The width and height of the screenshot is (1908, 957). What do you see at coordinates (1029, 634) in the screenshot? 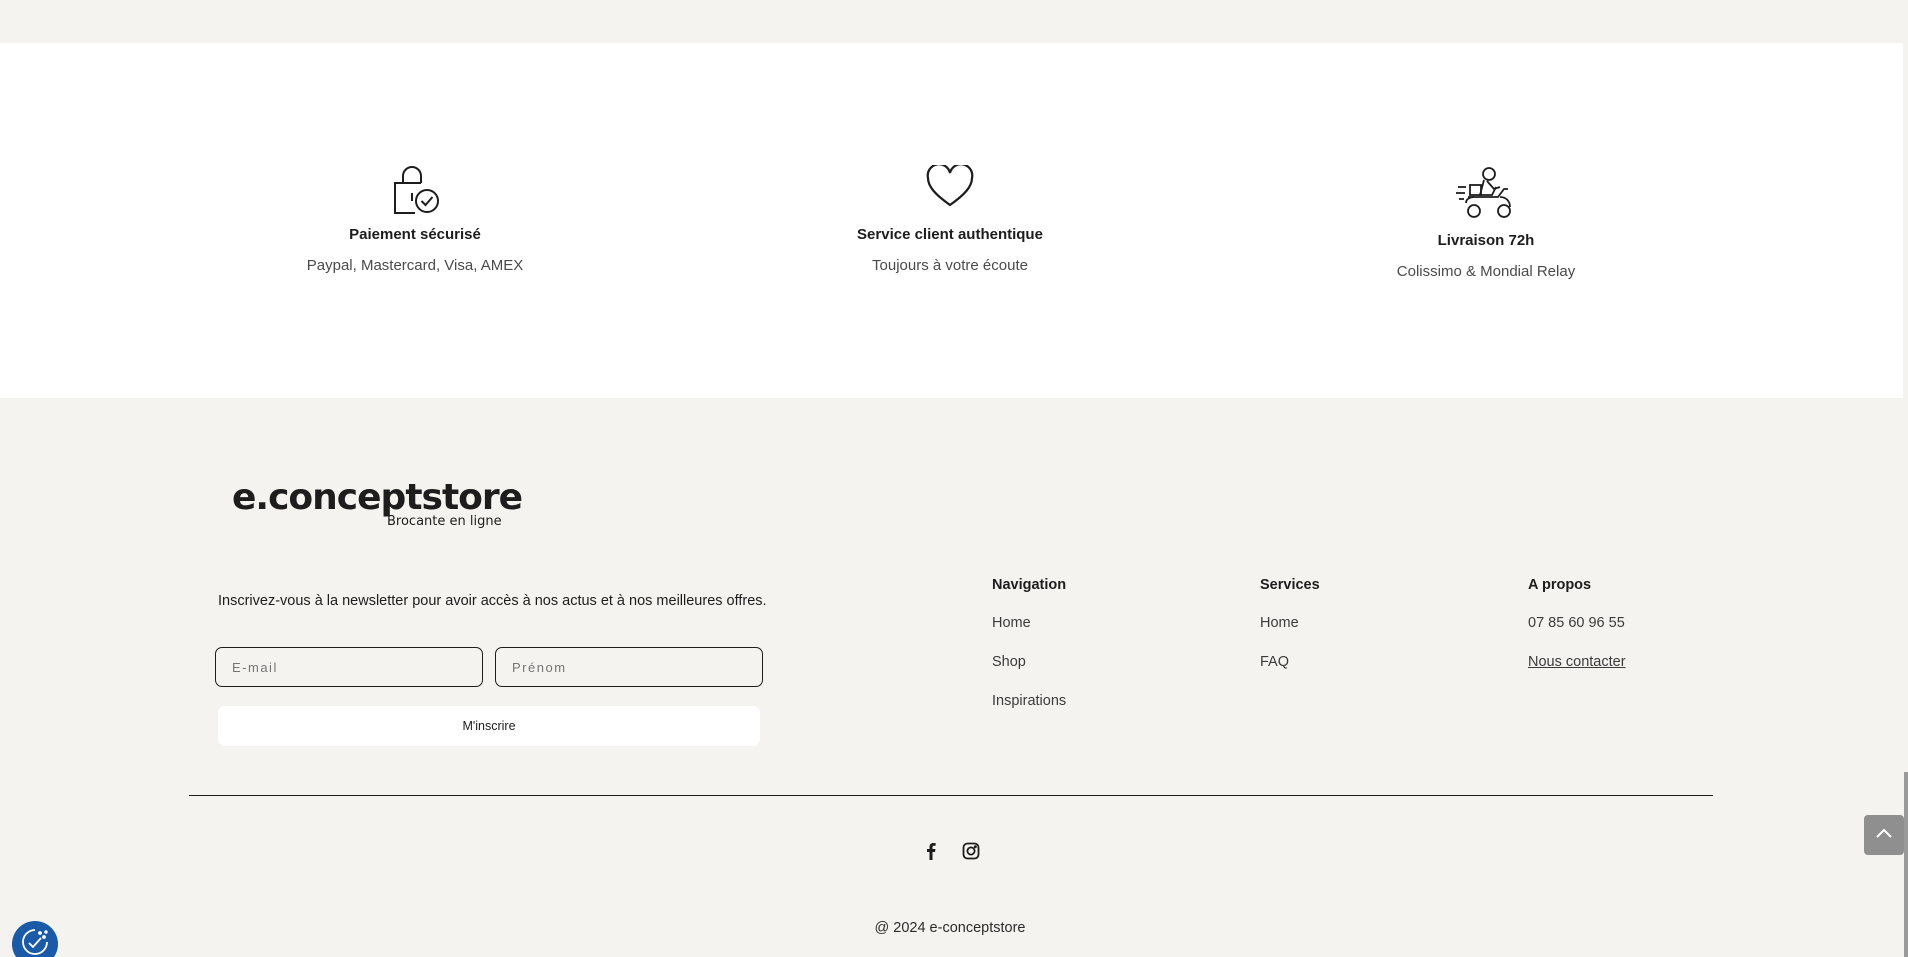
I see `footer-link-home: Home` at bounding box center [1029, 634].